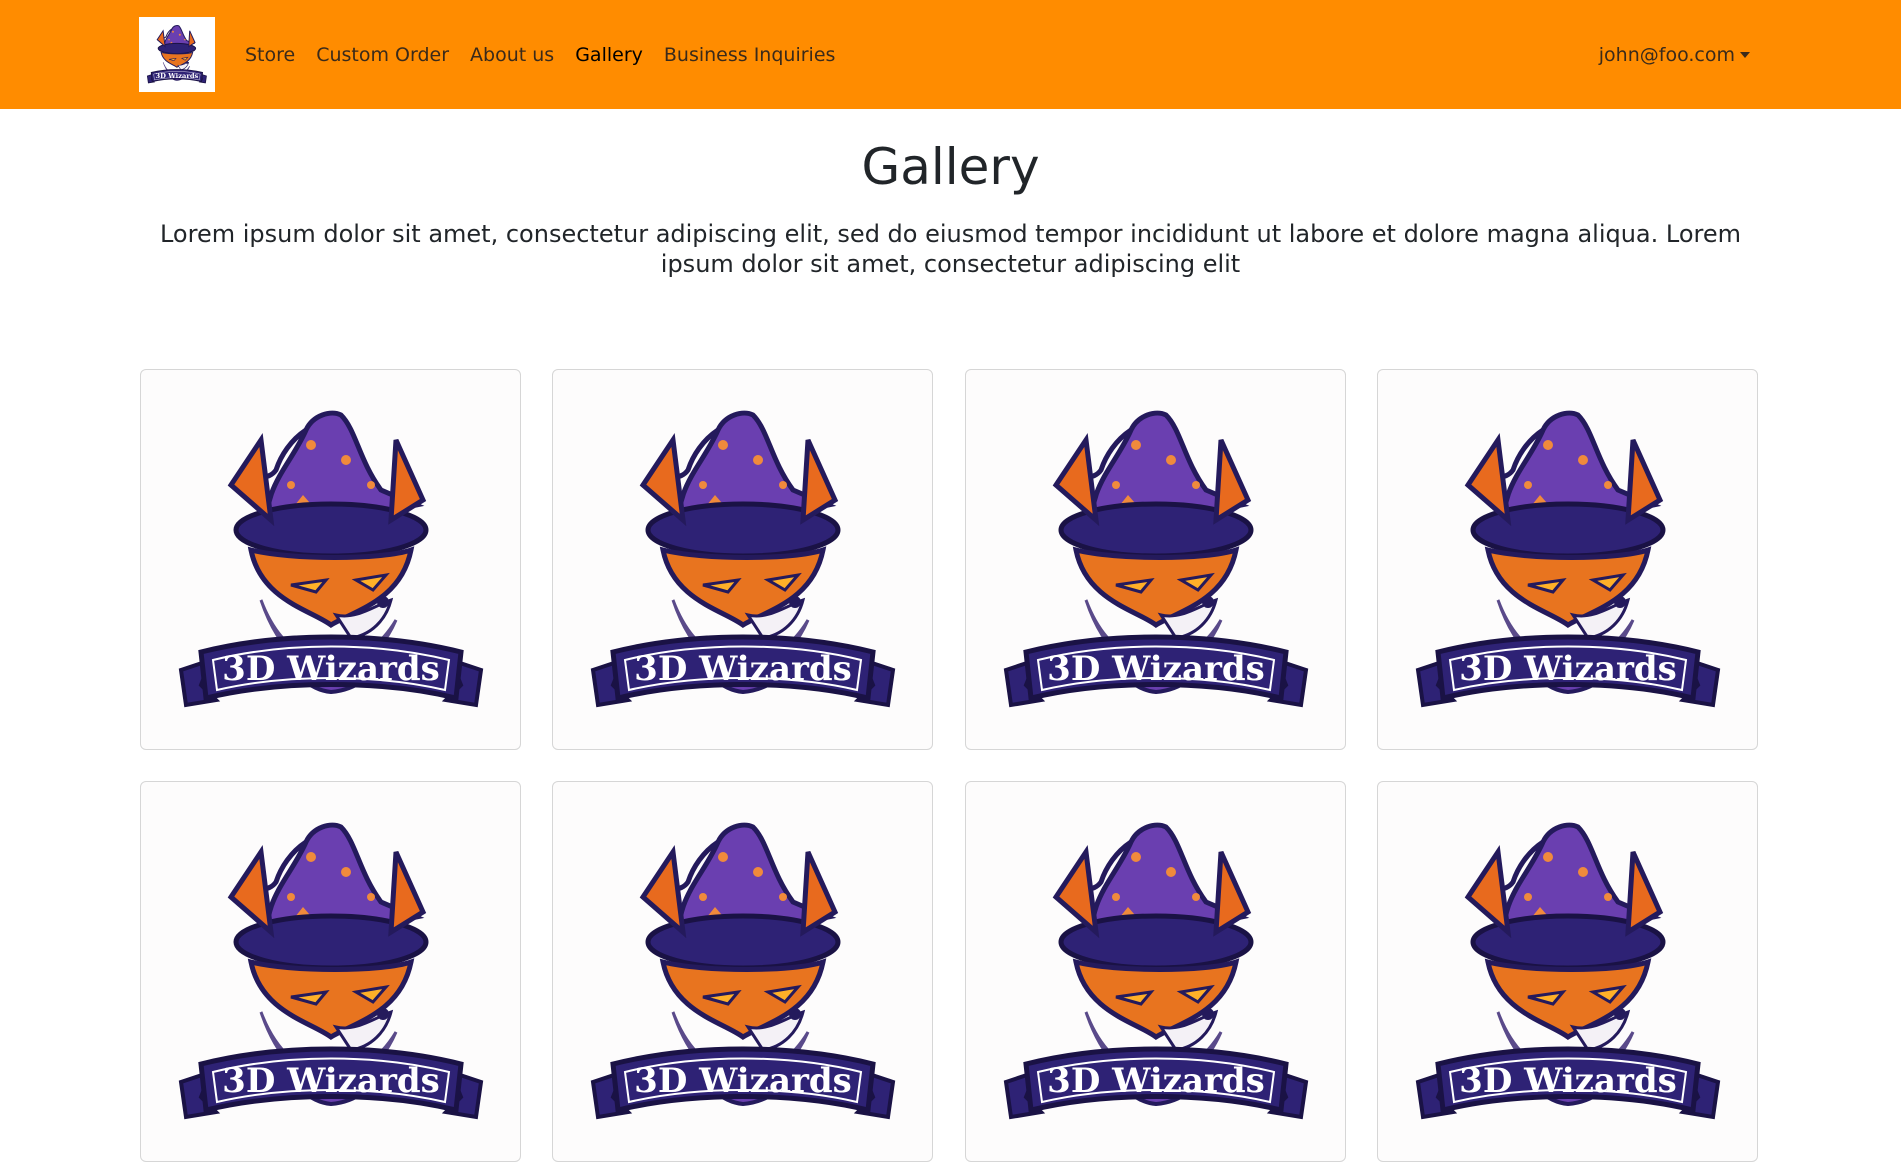 This screenshot has width=1901, height=1162. Describe the element at coordinates (1666, 54) in the screenshot. I see `user-email: john@foo.com` at that location.